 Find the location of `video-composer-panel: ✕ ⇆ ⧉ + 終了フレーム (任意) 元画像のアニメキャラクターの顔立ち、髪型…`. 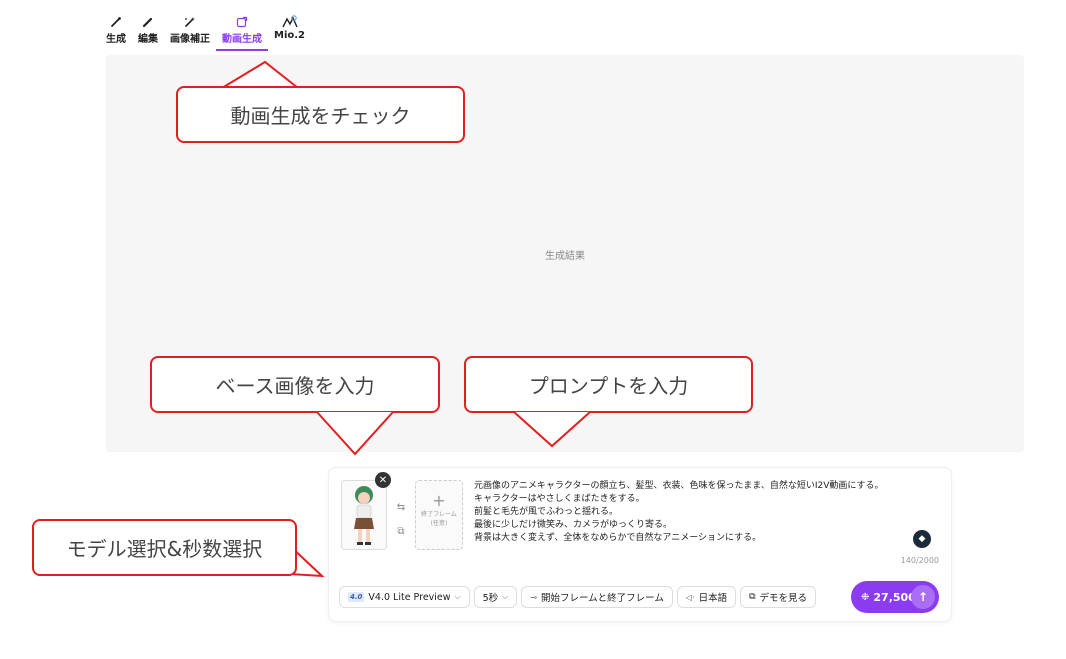

video-composer-panel: ✕ ⇆ ⧉ + 終了フレーム (任意) 元画像のアニメキャラクターの顔立ち、髪型… is located at coordinates (640, 544).